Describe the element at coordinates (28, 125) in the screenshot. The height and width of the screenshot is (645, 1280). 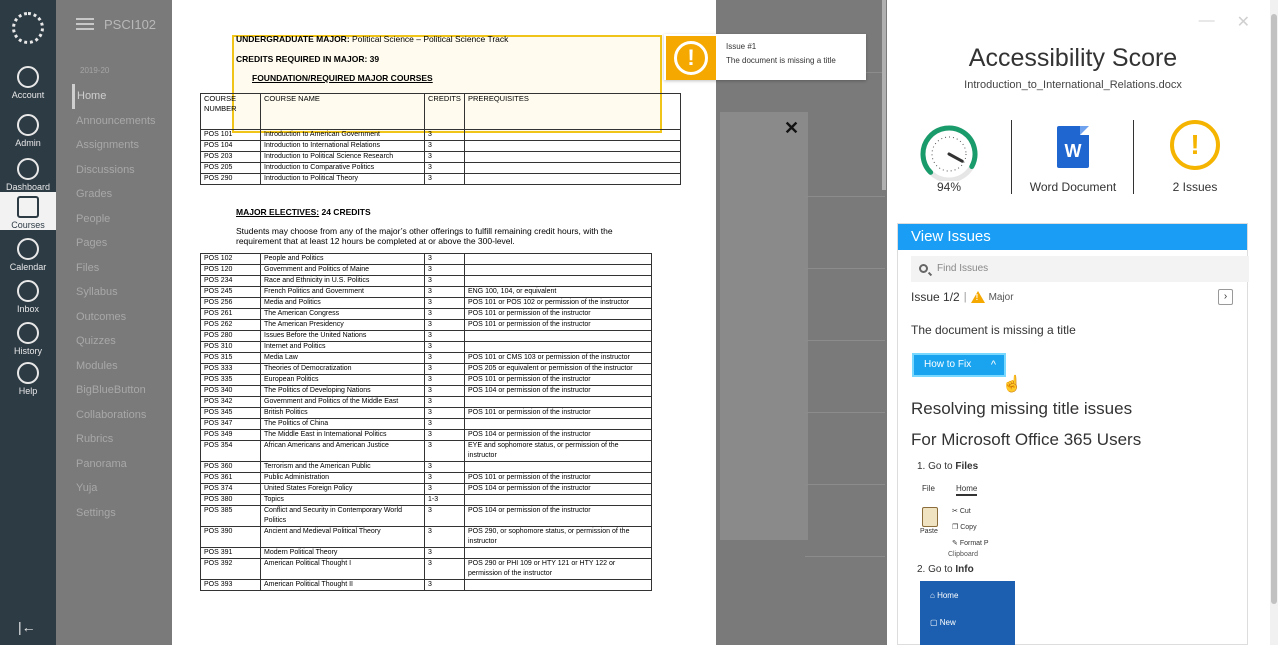
I see `shield-icon` at that location.